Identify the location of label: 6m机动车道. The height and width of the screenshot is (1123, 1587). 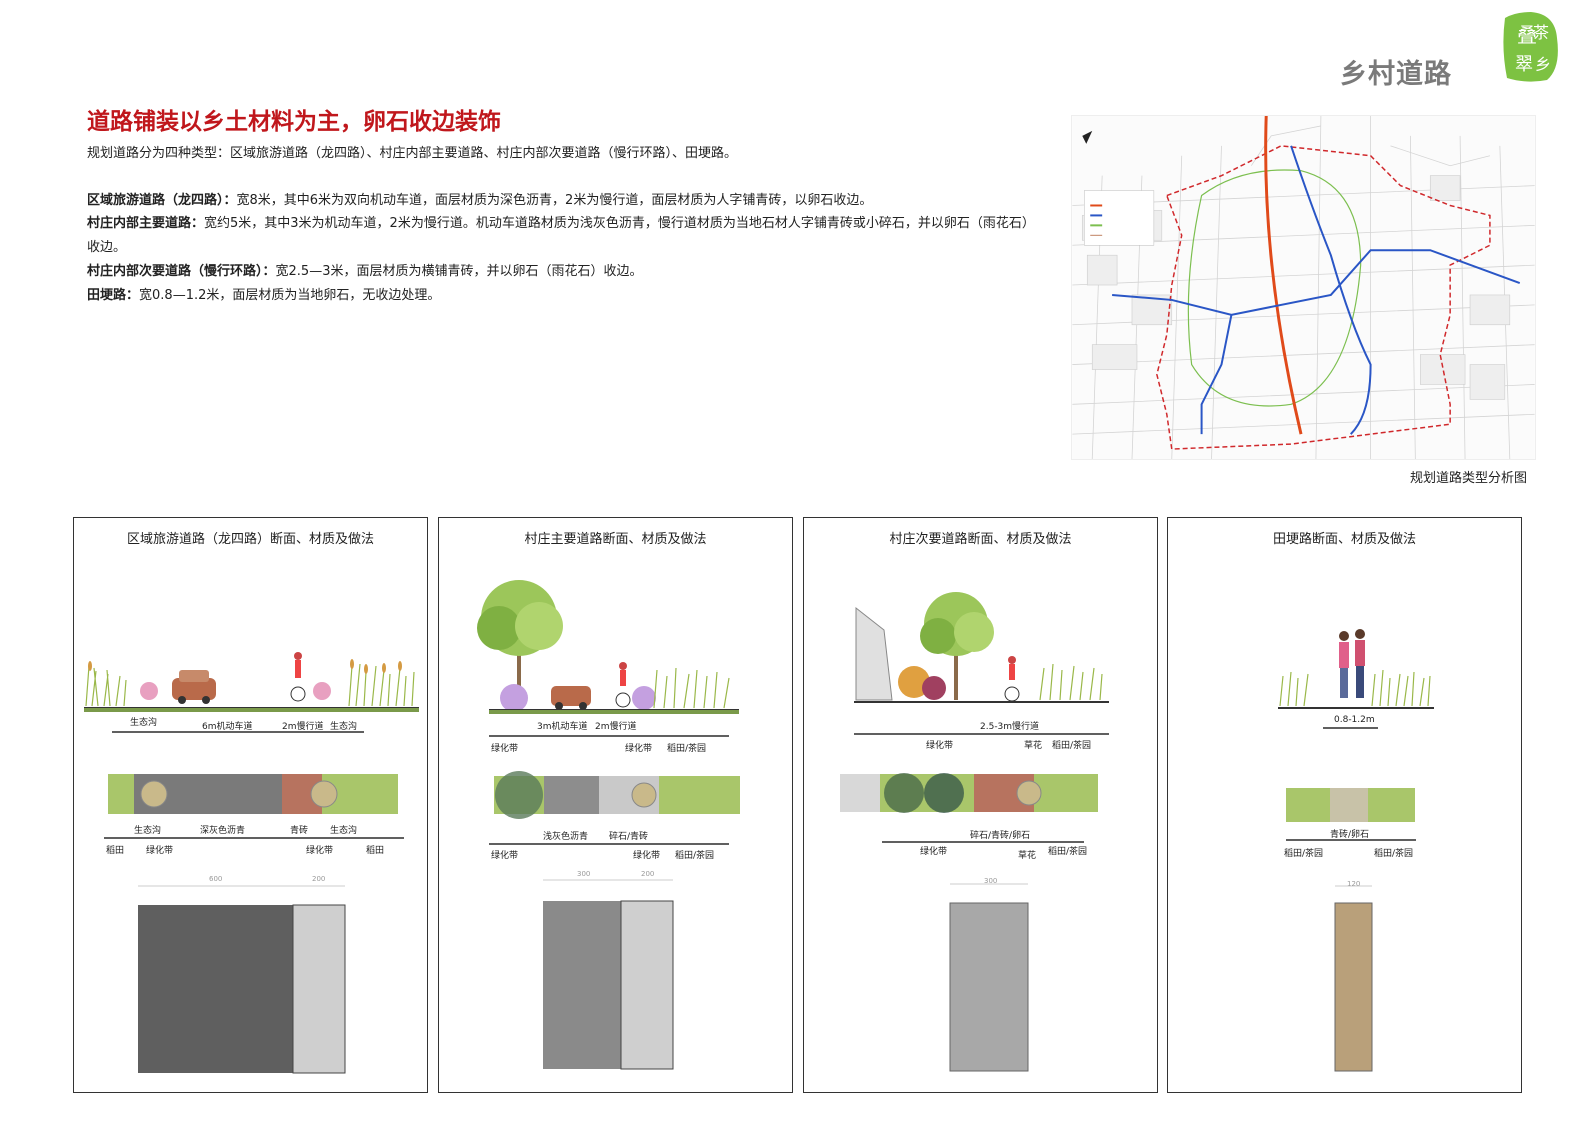
(227, 727).